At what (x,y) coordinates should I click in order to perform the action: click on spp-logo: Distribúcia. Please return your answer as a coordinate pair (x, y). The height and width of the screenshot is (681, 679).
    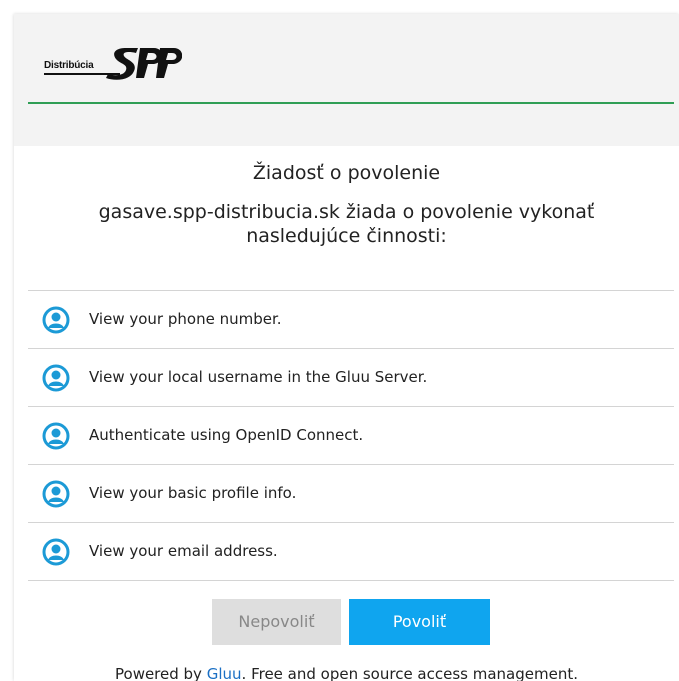
    Looking at the image, I should click on (114, 63).